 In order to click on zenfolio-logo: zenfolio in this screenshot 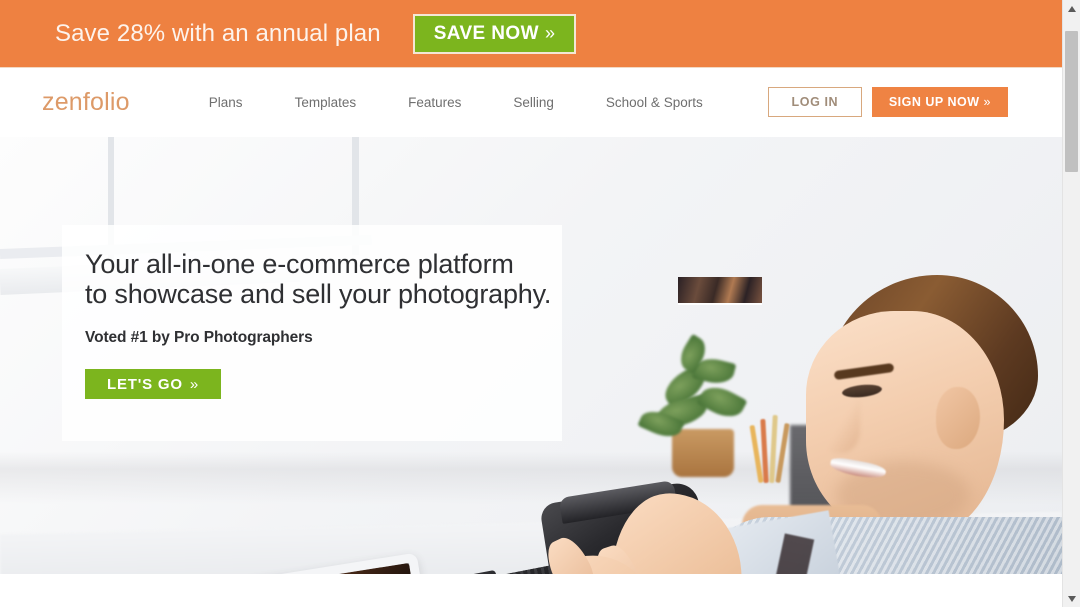, I will do `click(86, 102)`.